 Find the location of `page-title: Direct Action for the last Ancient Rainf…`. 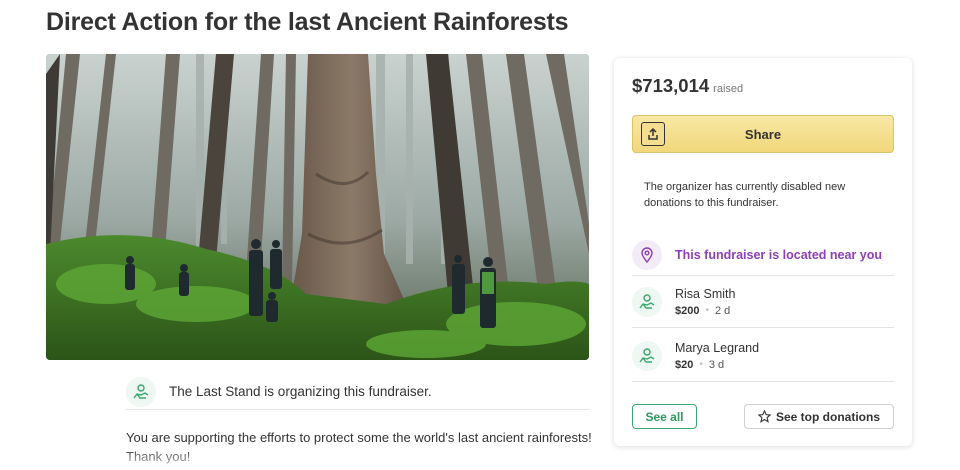

page-title: Direct Action for the last Ancient Rainf… is located at coordinates (307, 22).